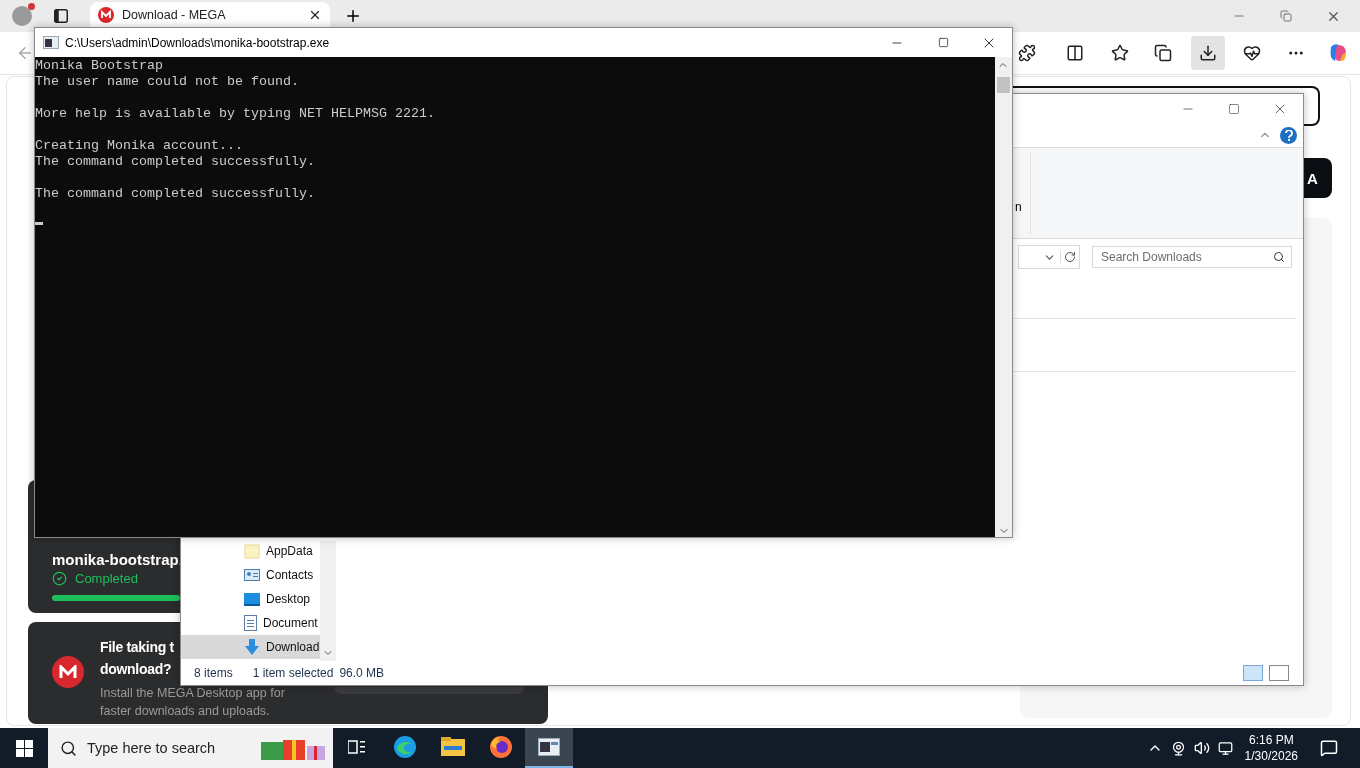 The image size is (1360, 768). What do you see at coordinates (1018, 207) in the screenshot?
I see `ribbon-label: n` at bounding box center [1018, 207].